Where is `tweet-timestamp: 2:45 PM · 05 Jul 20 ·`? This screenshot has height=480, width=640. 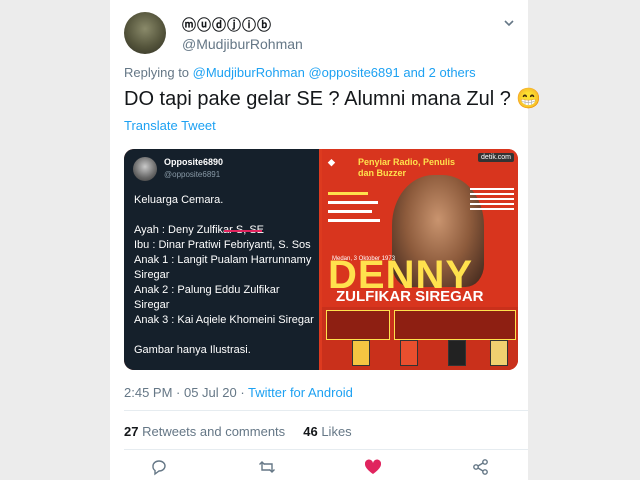
tweet-timestamp: 2:45 PM · 05 Jul 20 · is located at coordinates (186, 392).